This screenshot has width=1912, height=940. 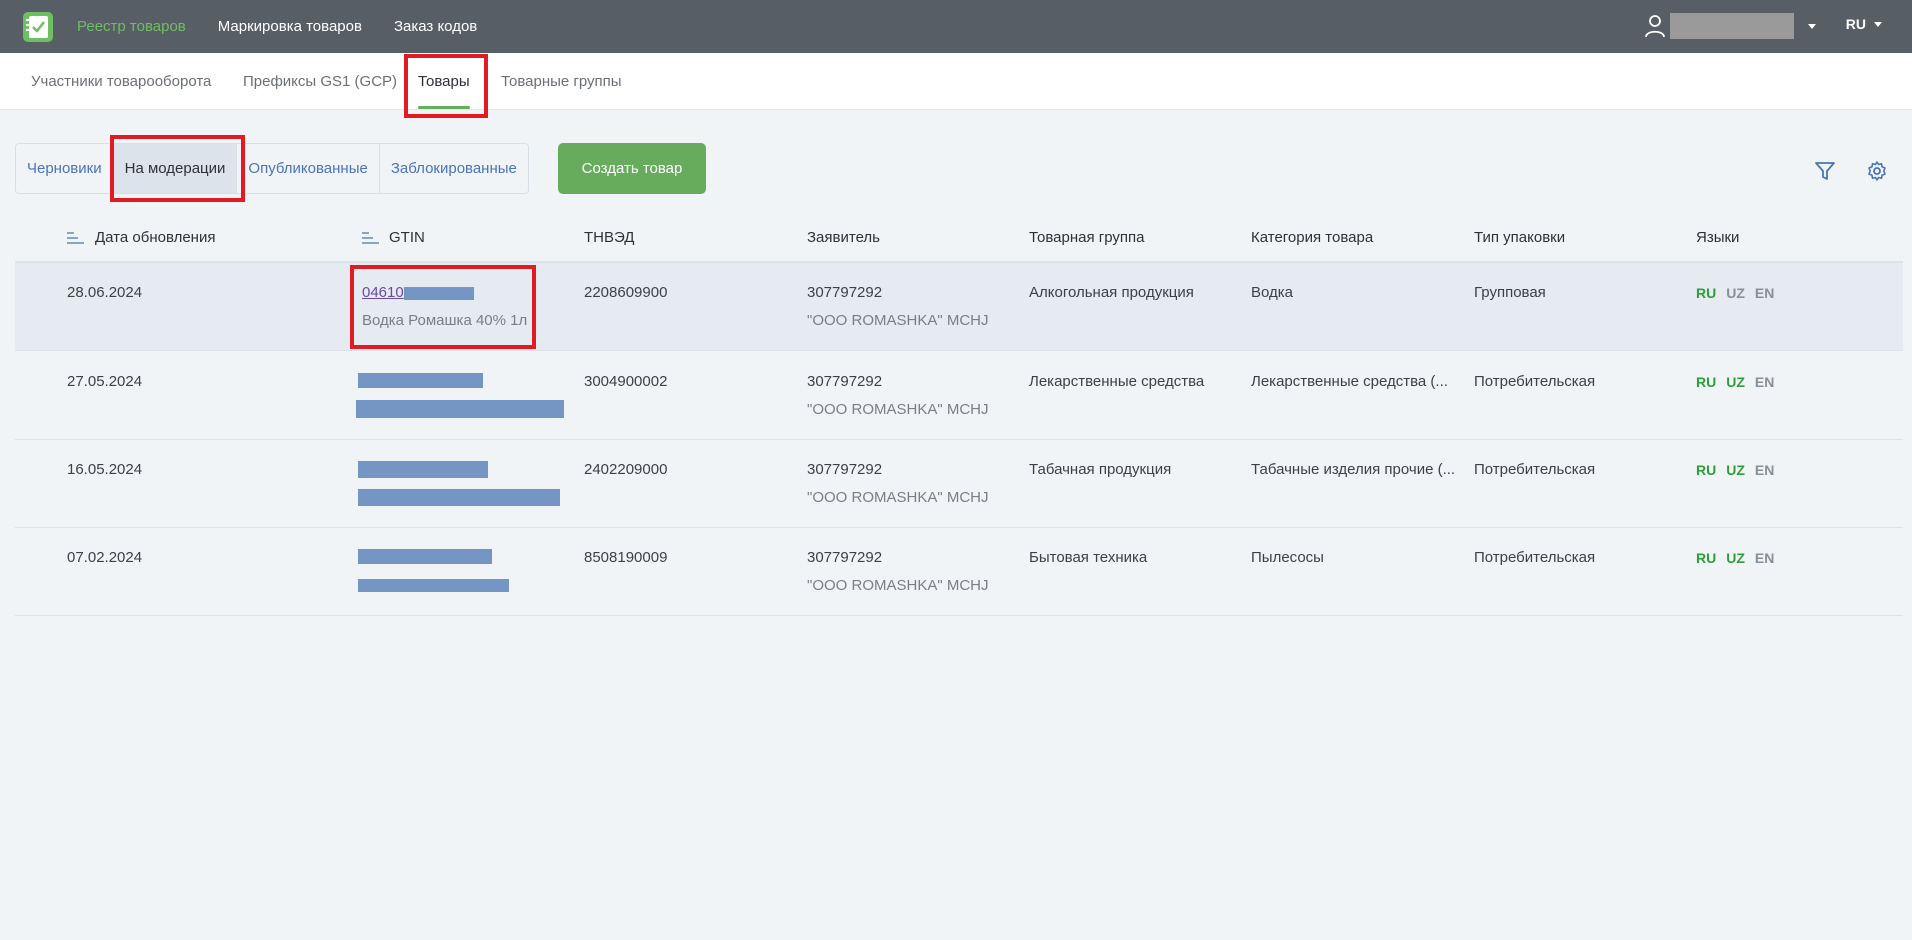 I want to click on app-logo-icon, so click(x=38, y=27).